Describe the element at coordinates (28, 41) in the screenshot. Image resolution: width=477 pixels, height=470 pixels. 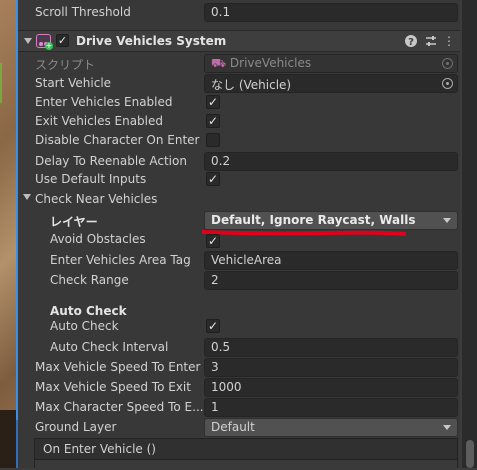
I see `fold-arrow-icon` at that location.